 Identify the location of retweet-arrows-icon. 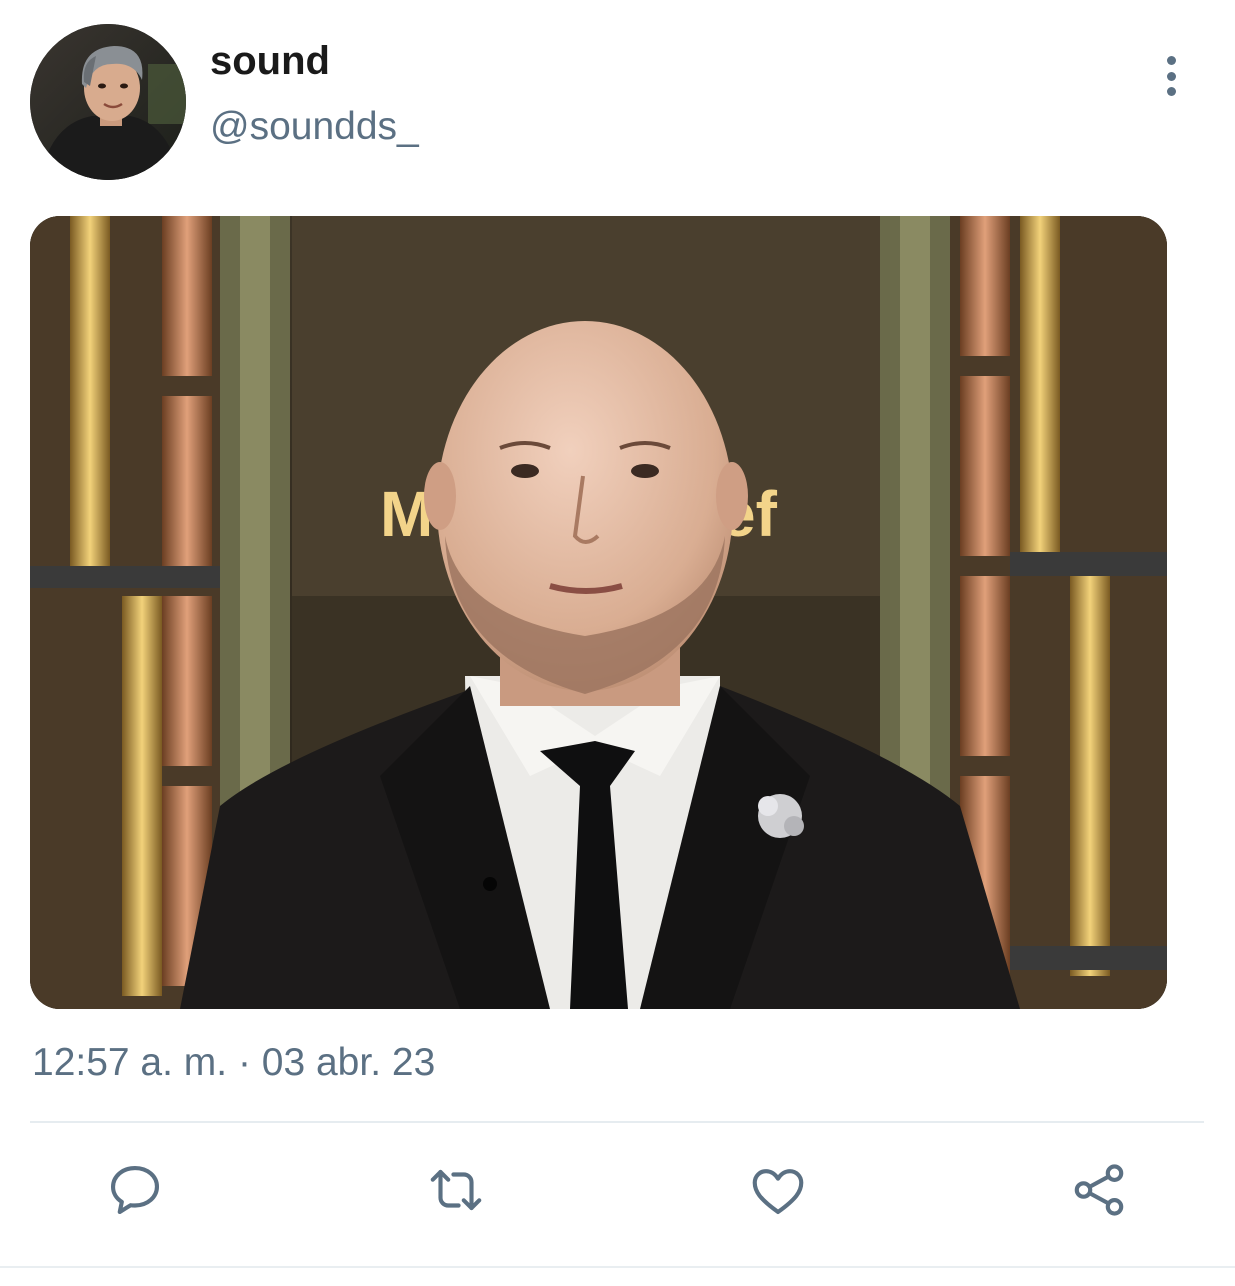
(456, 1190).